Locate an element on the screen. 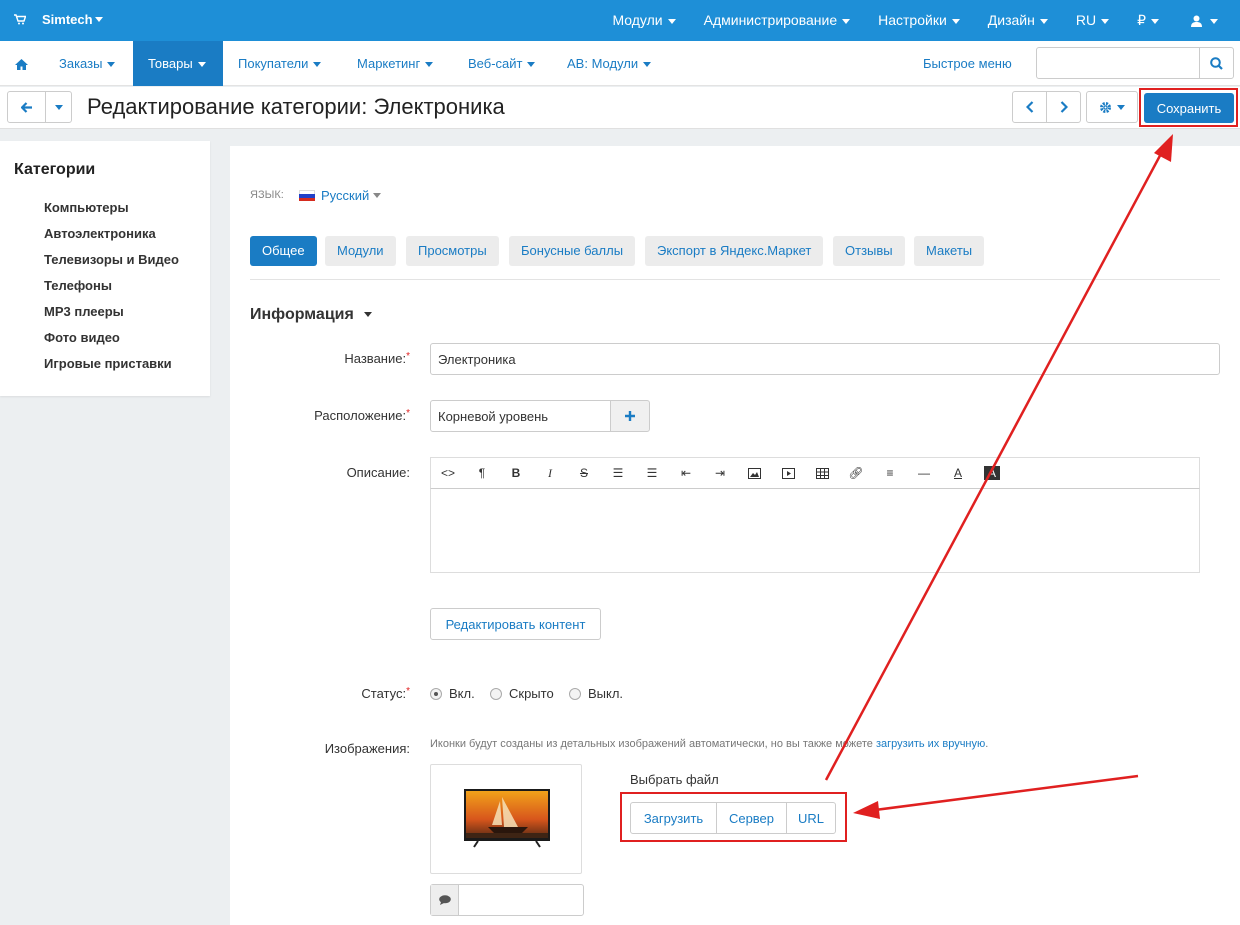  language-selector: Русский is located at coordinates (340, 195).